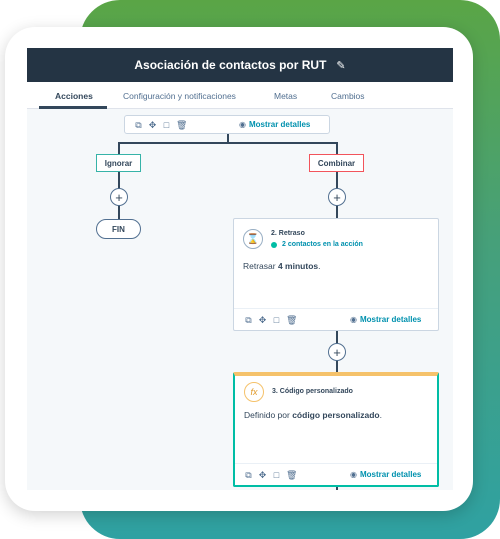 Image resolution: width=500 pixels, height=539 pixels. I want to click on action-title: 3. Código personalizado, so click(312, 391).